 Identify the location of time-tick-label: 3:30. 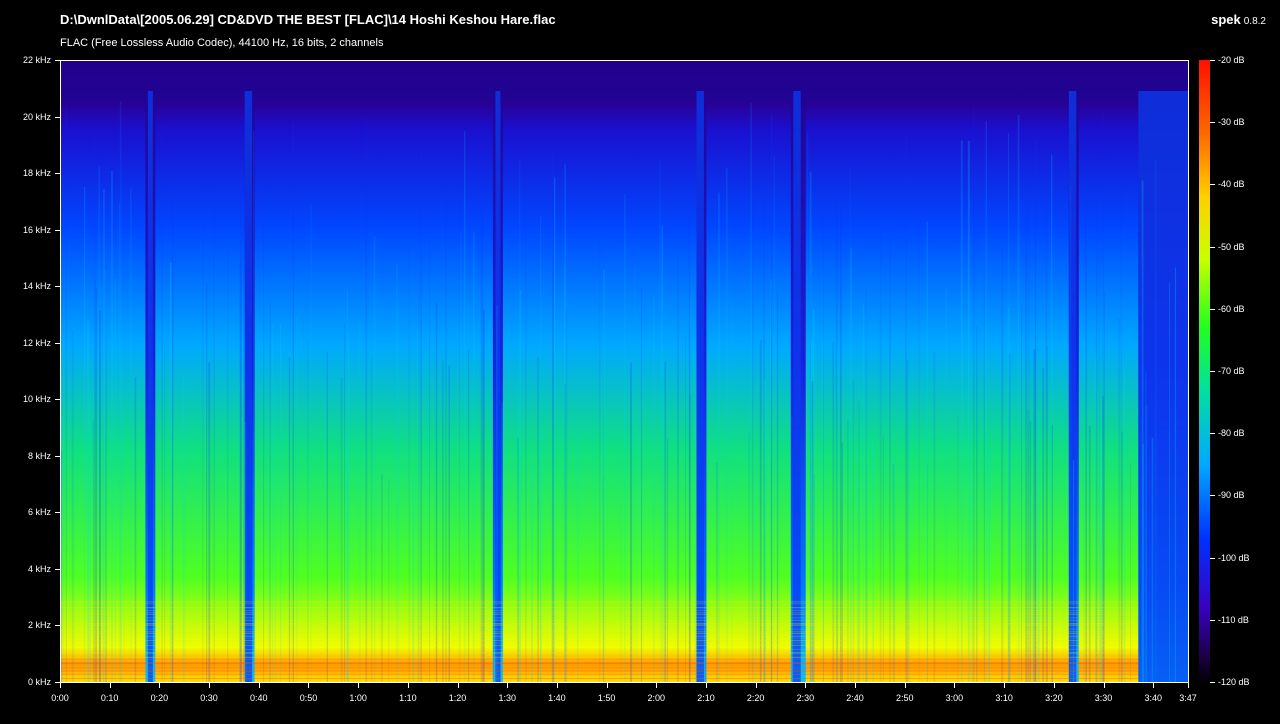
(1103, 698).